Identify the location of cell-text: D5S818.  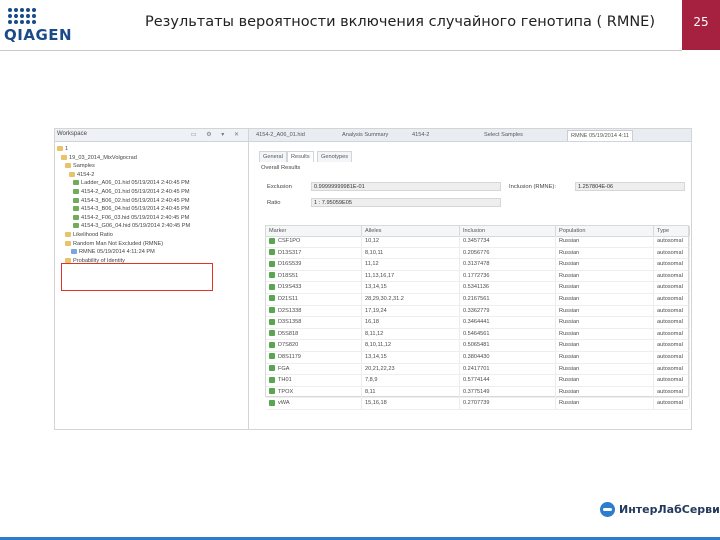
(288, 333).